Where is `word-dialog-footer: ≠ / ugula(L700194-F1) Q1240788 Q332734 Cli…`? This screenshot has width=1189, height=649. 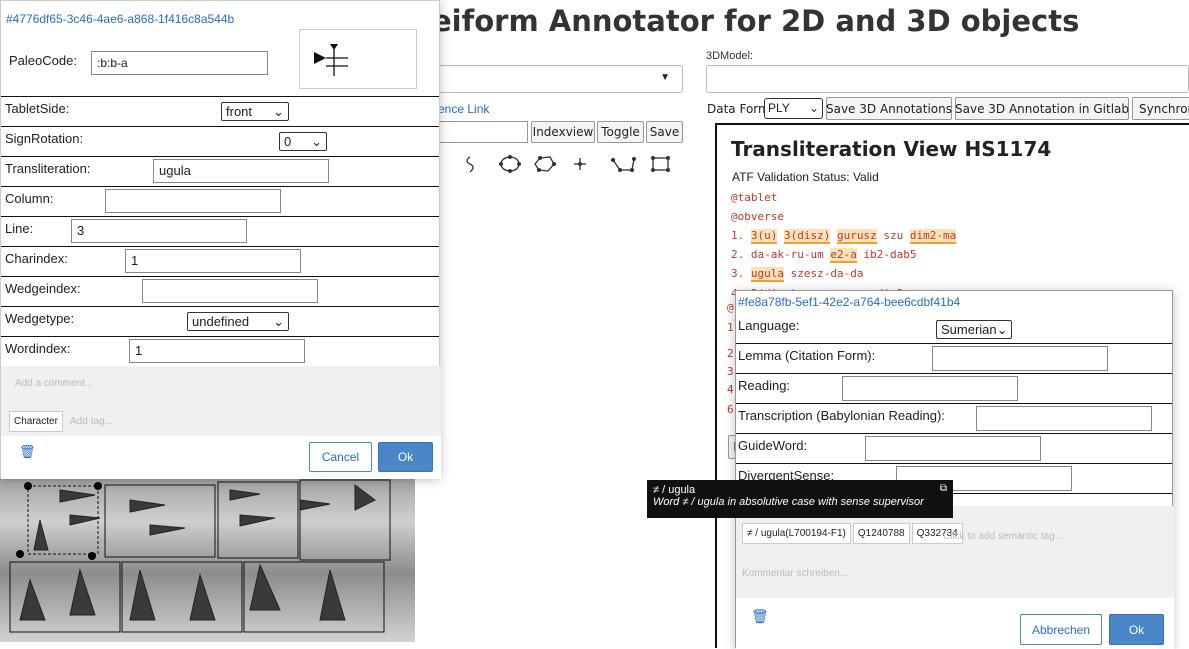
word-dialog-footer: ≠ / ugula(L700194-F1) Q1240788 Q332734 Cli… is located at coordinates (955, 577).